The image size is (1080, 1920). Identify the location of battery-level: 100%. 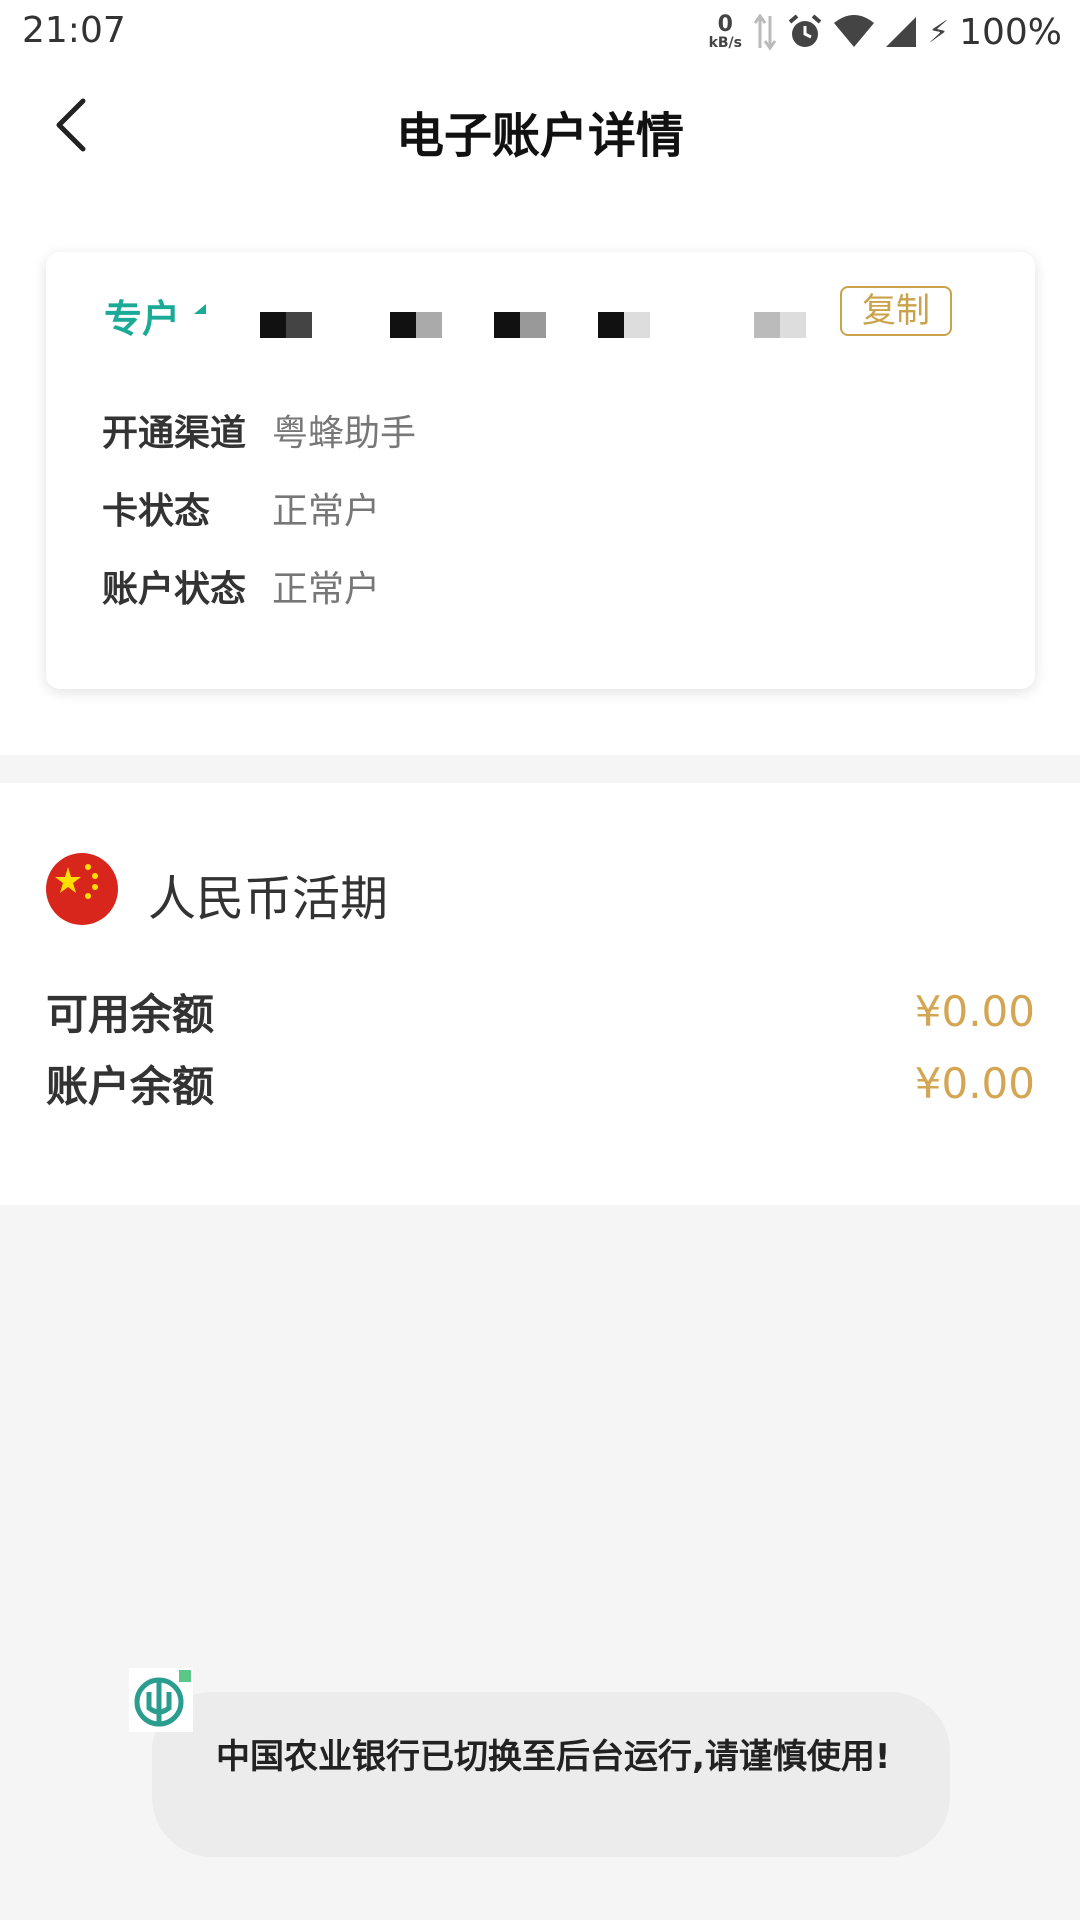
(1010, 32).